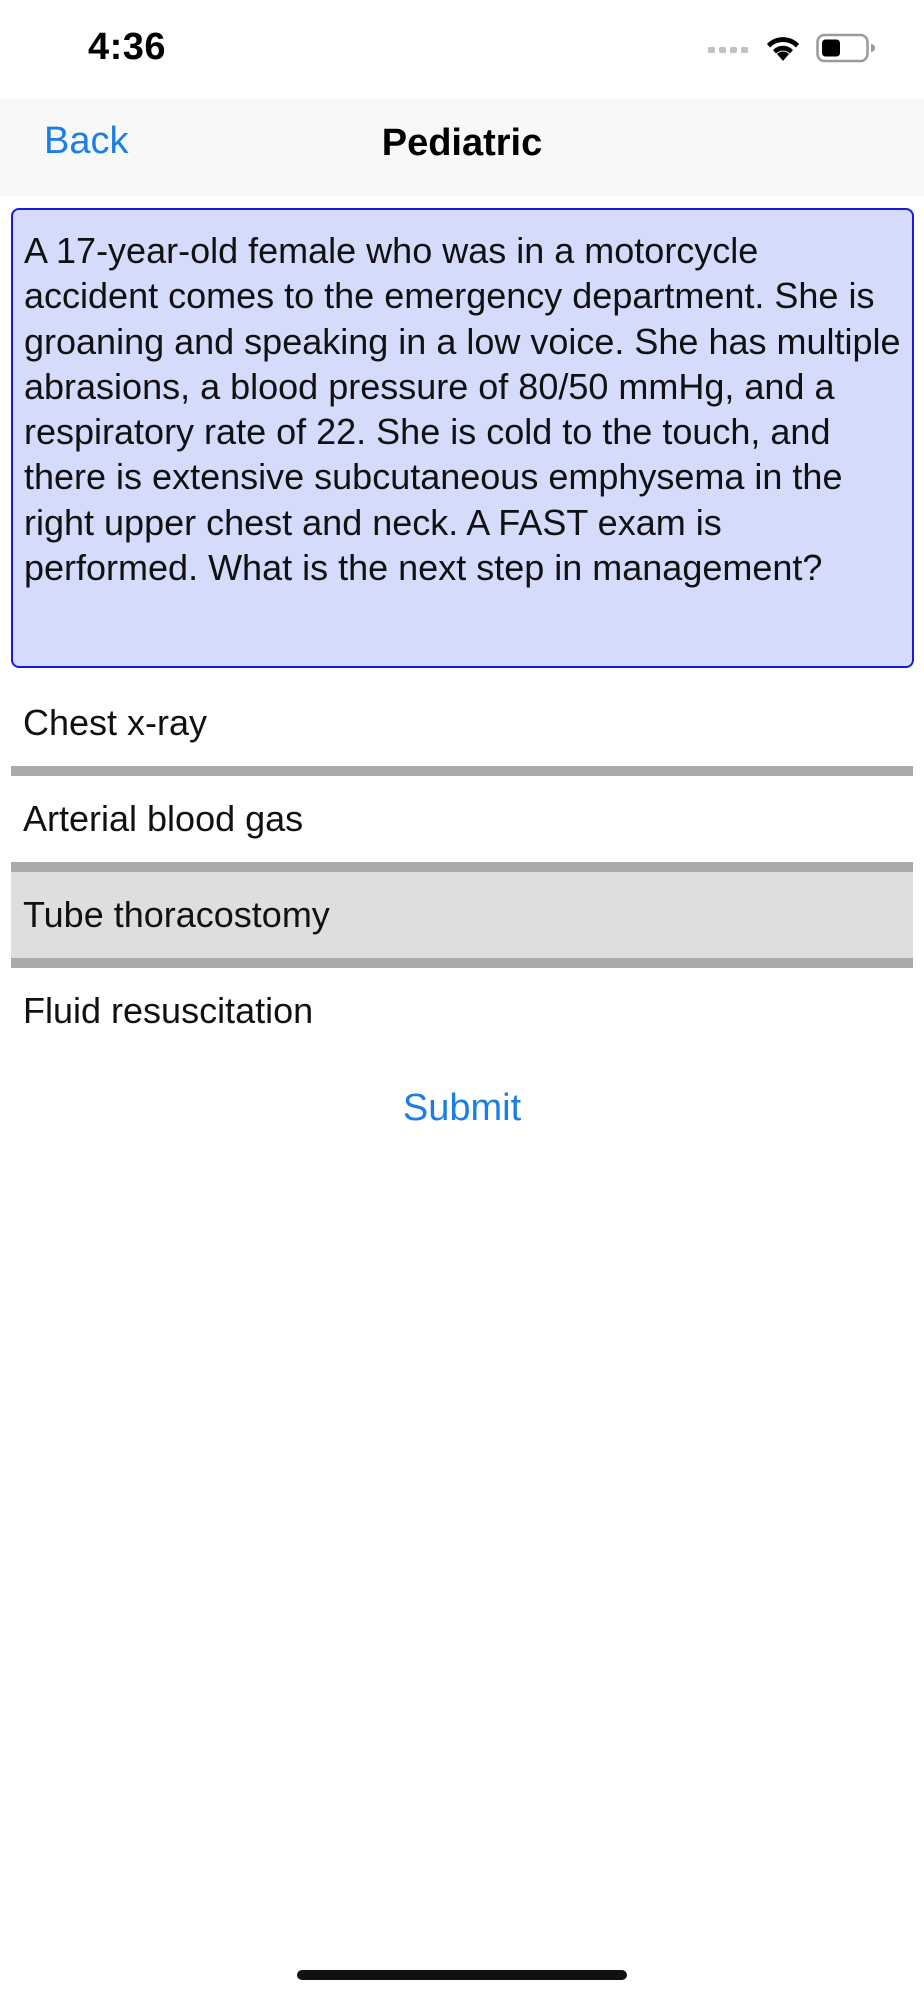  Describe the element at coordinates (846, 50) in the screenshot. I see `battery-icon` at that location.